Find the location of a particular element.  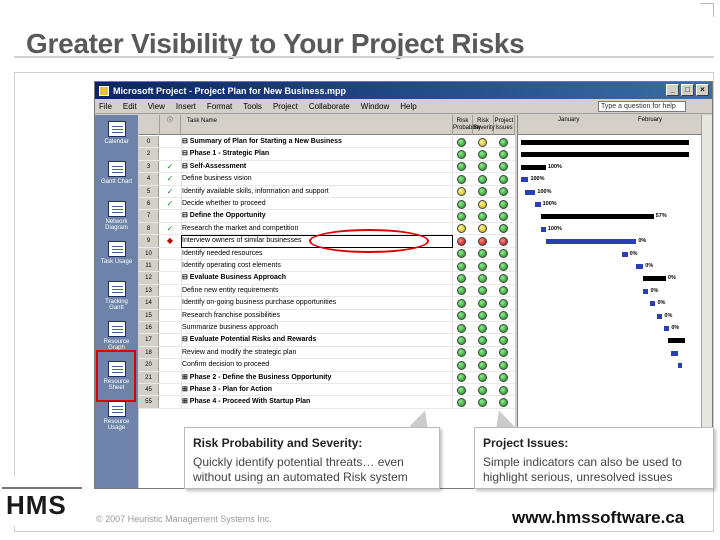

close-button: × is located at coordinates (702, 90).